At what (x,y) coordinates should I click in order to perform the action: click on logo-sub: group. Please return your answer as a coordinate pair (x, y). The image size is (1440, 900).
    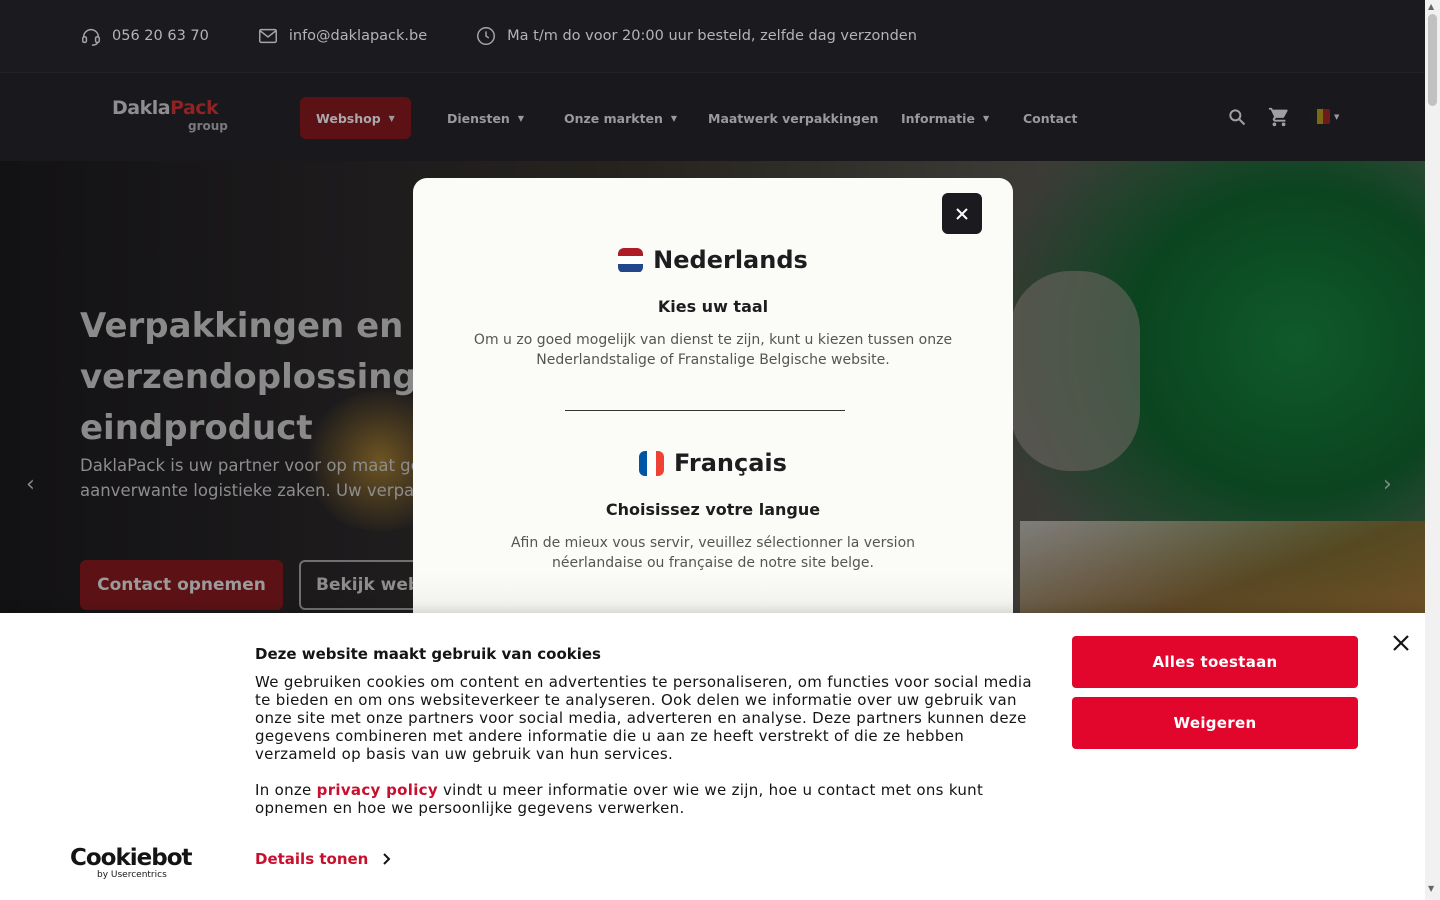
    Looking at the image, I should click on (208, 126).